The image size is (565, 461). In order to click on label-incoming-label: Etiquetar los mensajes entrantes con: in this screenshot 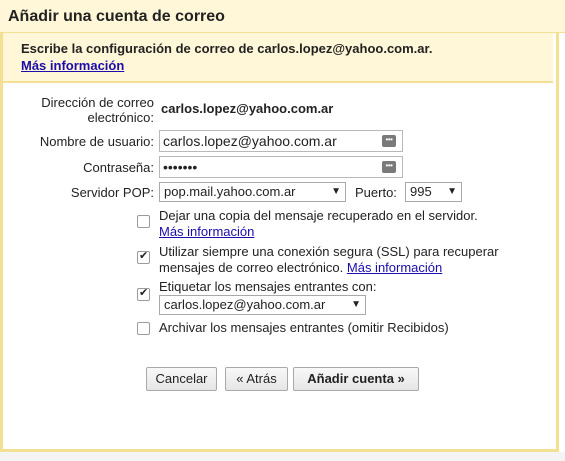, I will do `click(268, 286)`.